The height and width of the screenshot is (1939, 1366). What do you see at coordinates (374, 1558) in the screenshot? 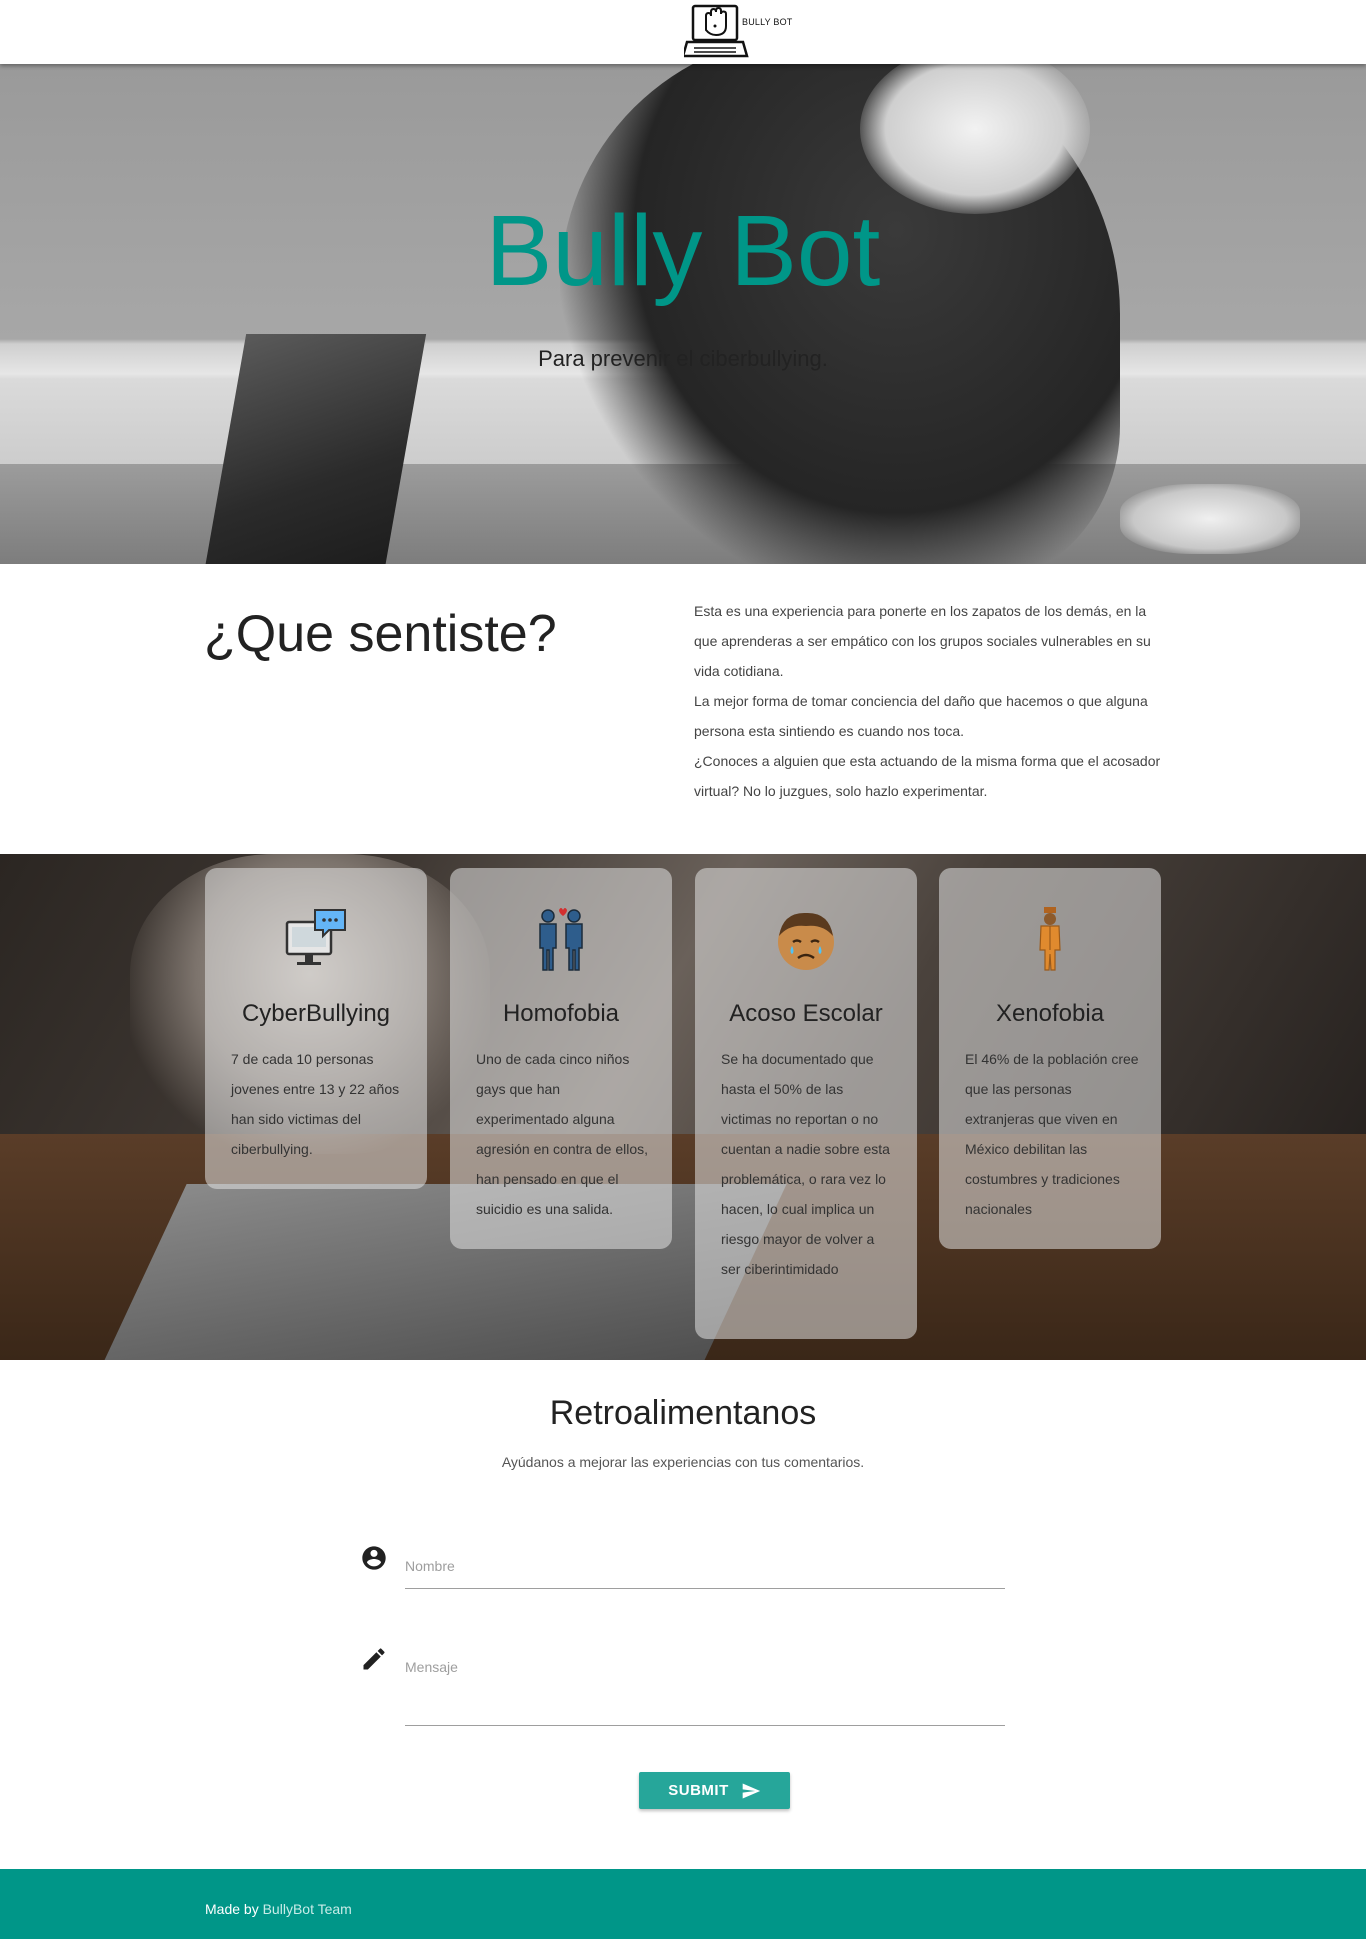
I see `account-circle-icon` at bounding box center [374, 1558].